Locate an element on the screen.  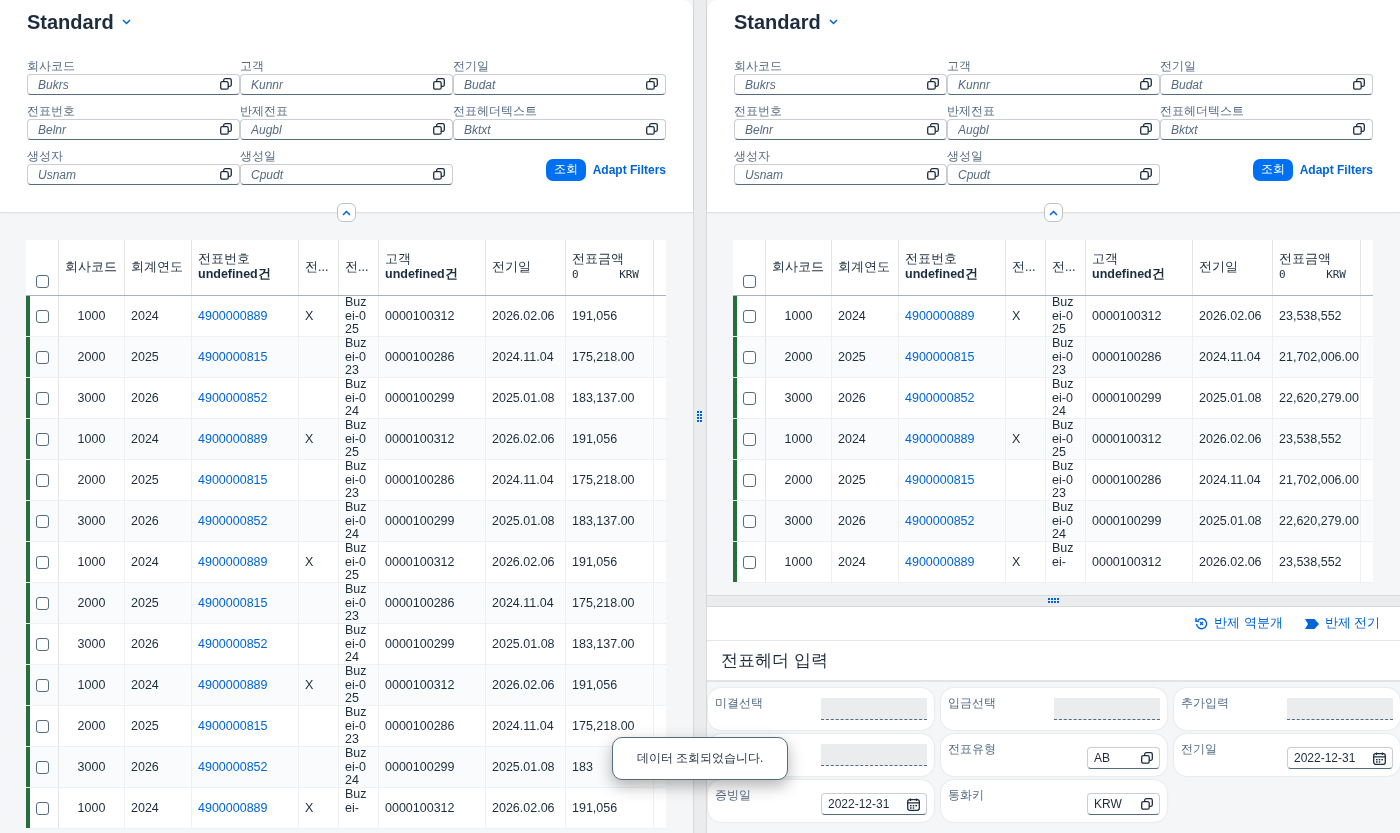
collapse-button is located at coordinates (346, 212).